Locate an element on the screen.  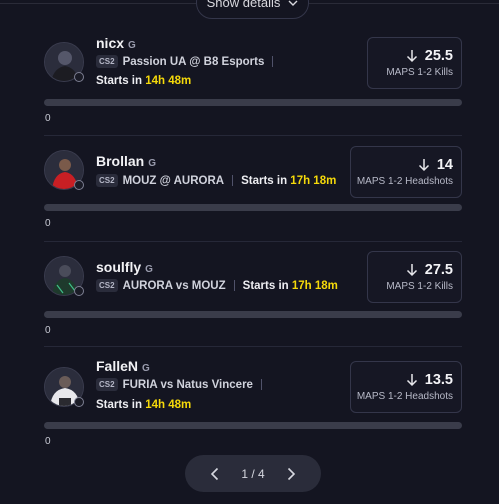
match-meta: CS2 FURIA vs Natus Vincere is located at coordinates (180, 384).